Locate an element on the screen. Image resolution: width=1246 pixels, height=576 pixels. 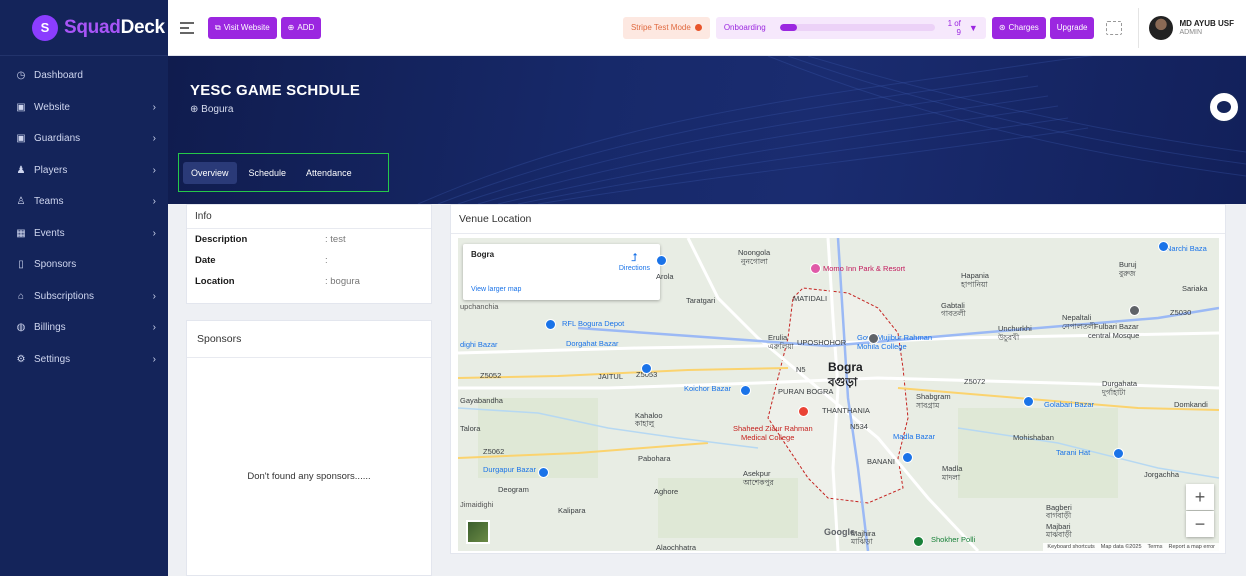
sidebar-item-label: Subscriptions is located at coordinates (64, 296).